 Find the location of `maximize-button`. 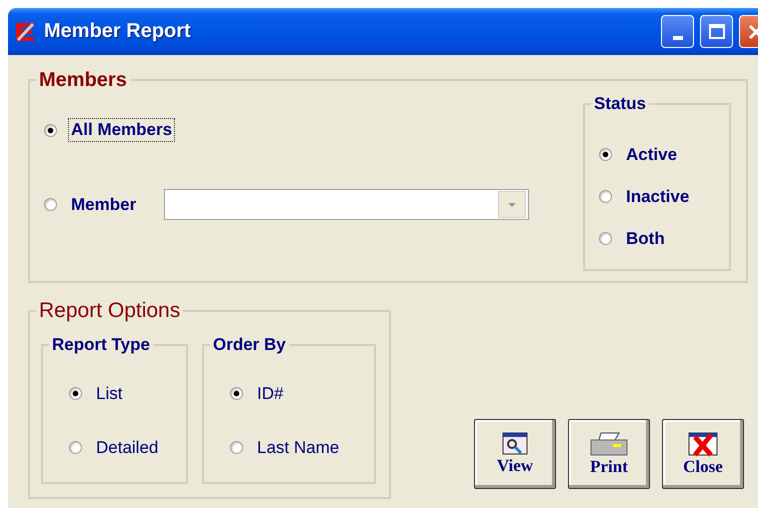

maximize-button is located at coordinates (716, 31).